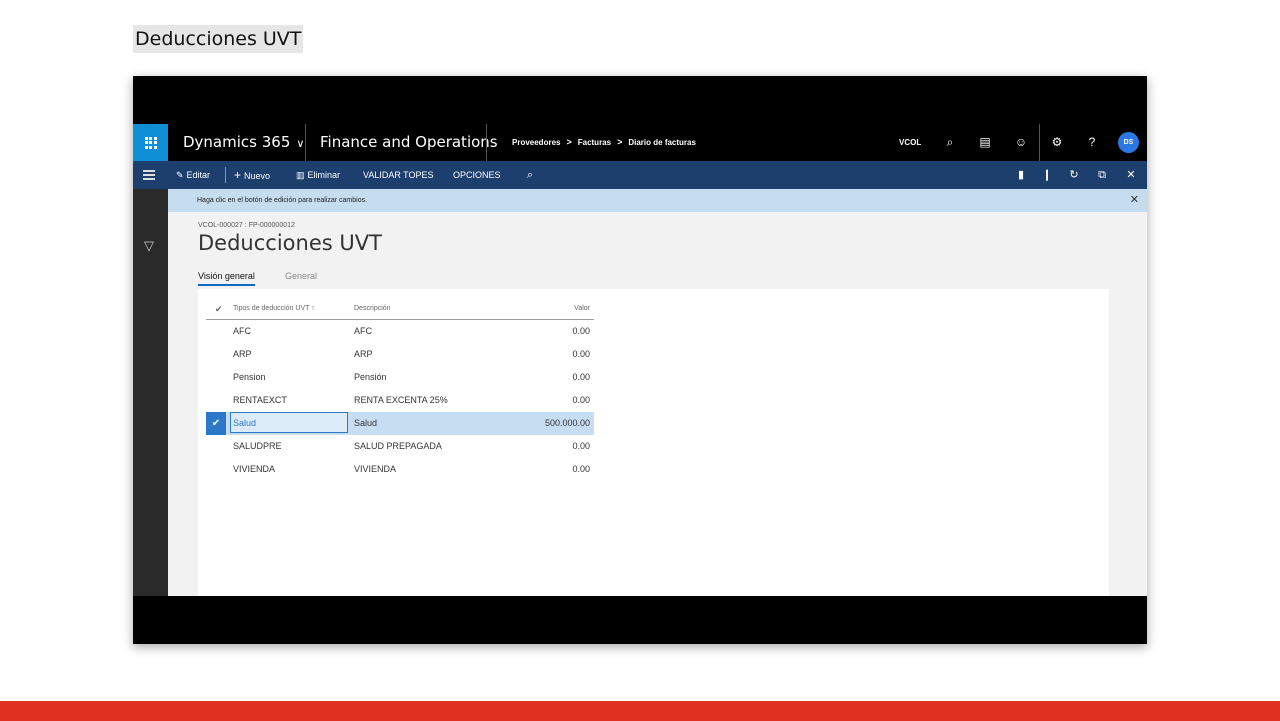 This screenshot has height=721, width=1280. What do you see at coordinates (180, 175) in the screenshot?
I see `pencil-icon: ✎` at bounding box center [180, 175].